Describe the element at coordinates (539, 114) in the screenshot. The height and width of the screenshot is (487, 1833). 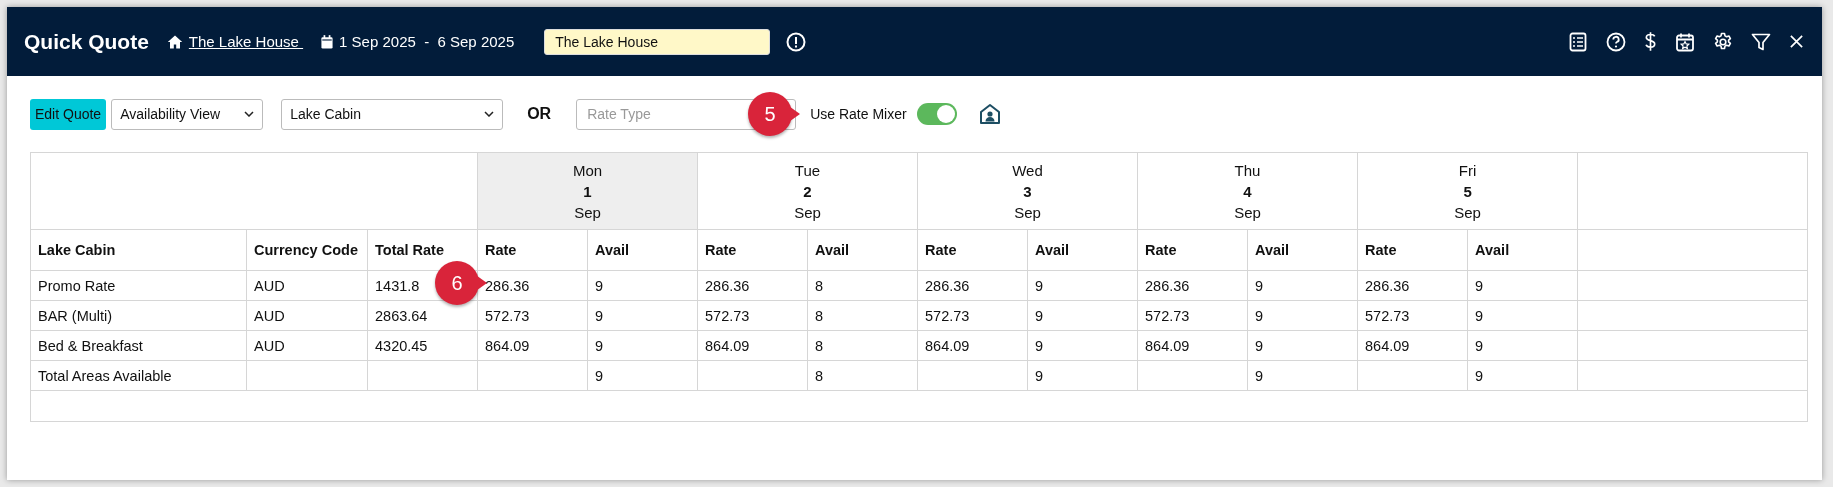
I see `or-label: OR` at that location.